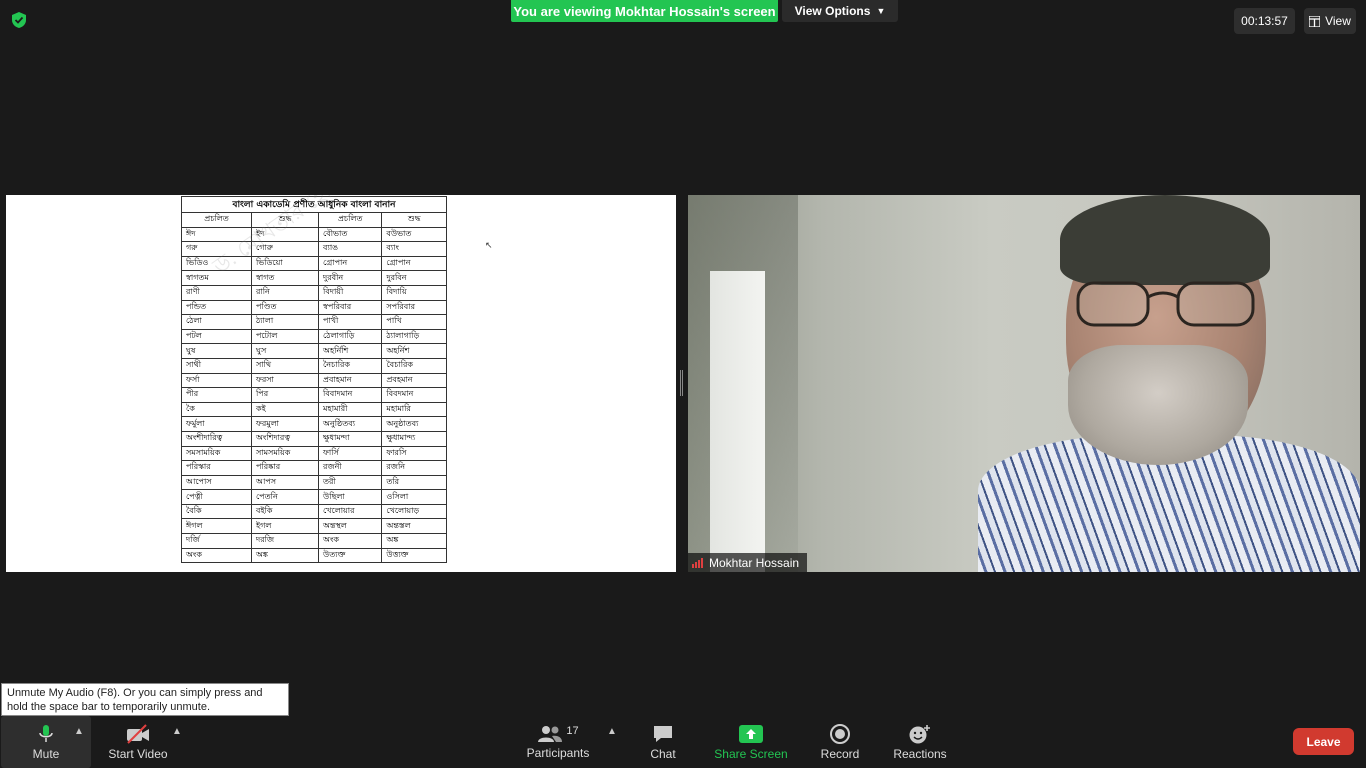 The image size is (1366, 768). What do you see at coordinates (414, 424) in the screenshot?
I see `table-cell: অনুষ্ঠাতব্য` at bounding box center [414, 424].